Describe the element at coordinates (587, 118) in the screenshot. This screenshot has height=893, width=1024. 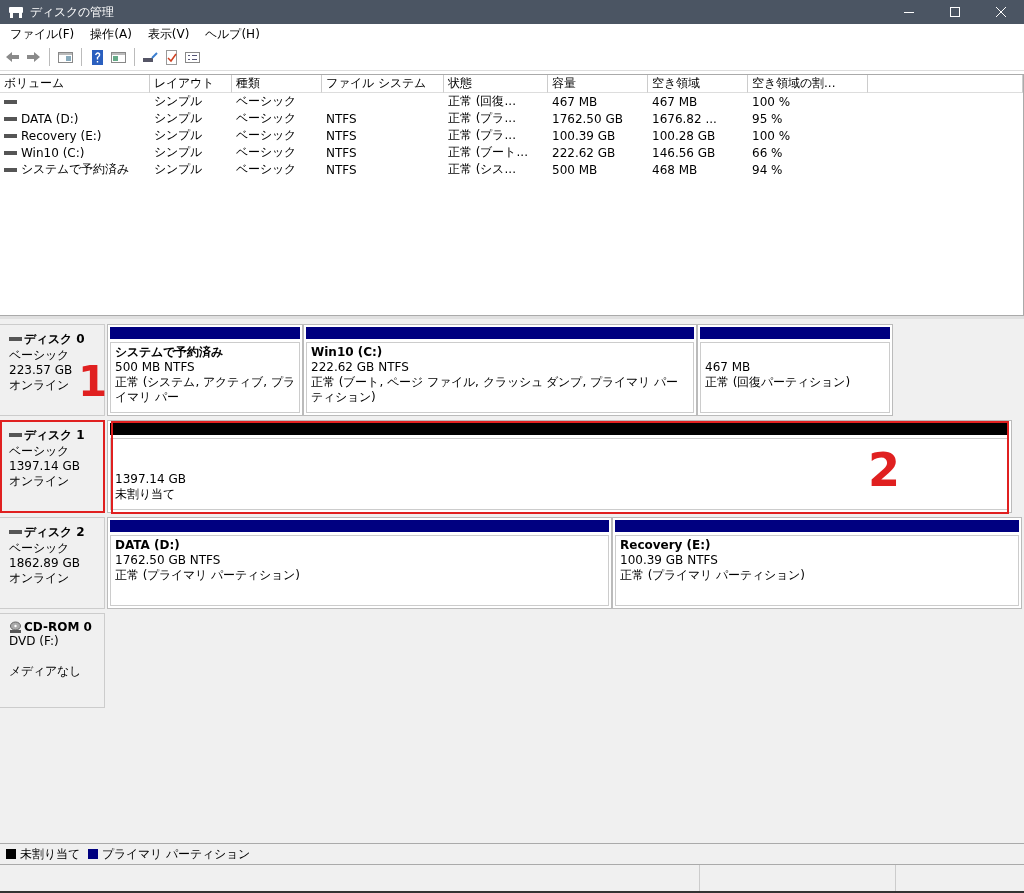
I see `table-cell-text: 1762.50 GB` at that location.